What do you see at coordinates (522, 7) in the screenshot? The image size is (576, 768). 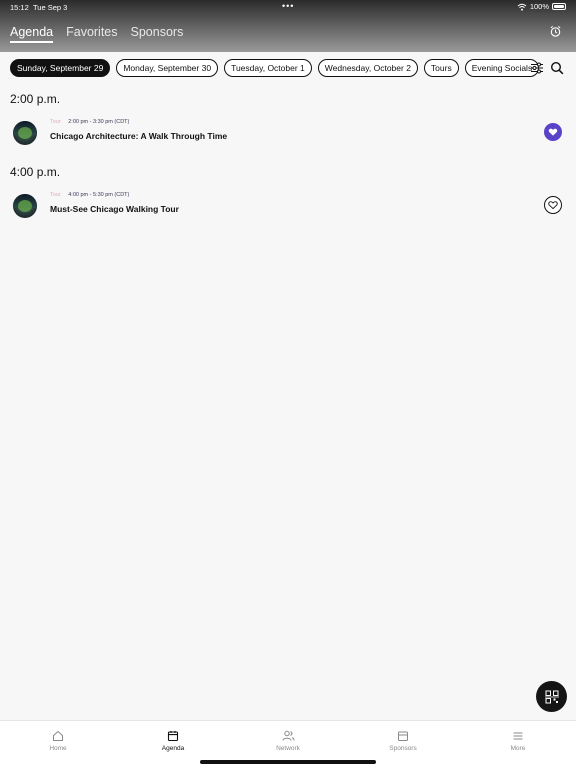 I see `wifi-icon` at bounding box center [522, 7].